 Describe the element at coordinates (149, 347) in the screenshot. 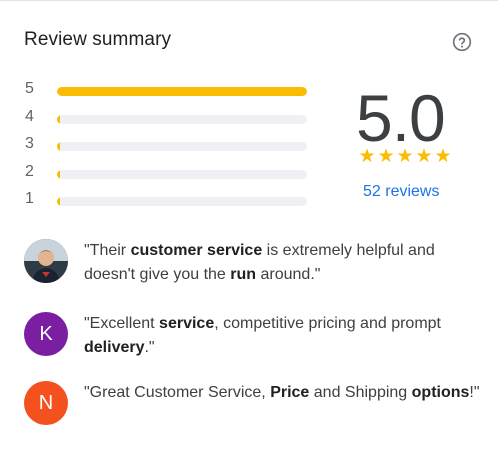

I see `snippet-fragment: ."` at that location.